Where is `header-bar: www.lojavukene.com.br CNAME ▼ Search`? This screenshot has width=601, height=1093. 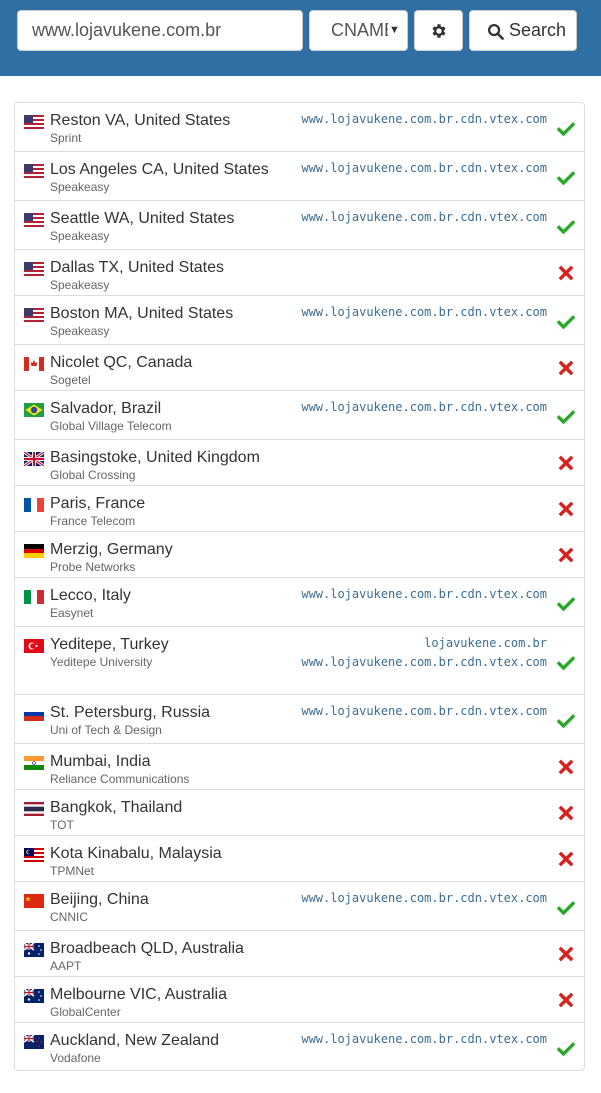
header-bar: www.lojavukene.com.br CNAME ▼ Search is located at coordinates (300, 38).